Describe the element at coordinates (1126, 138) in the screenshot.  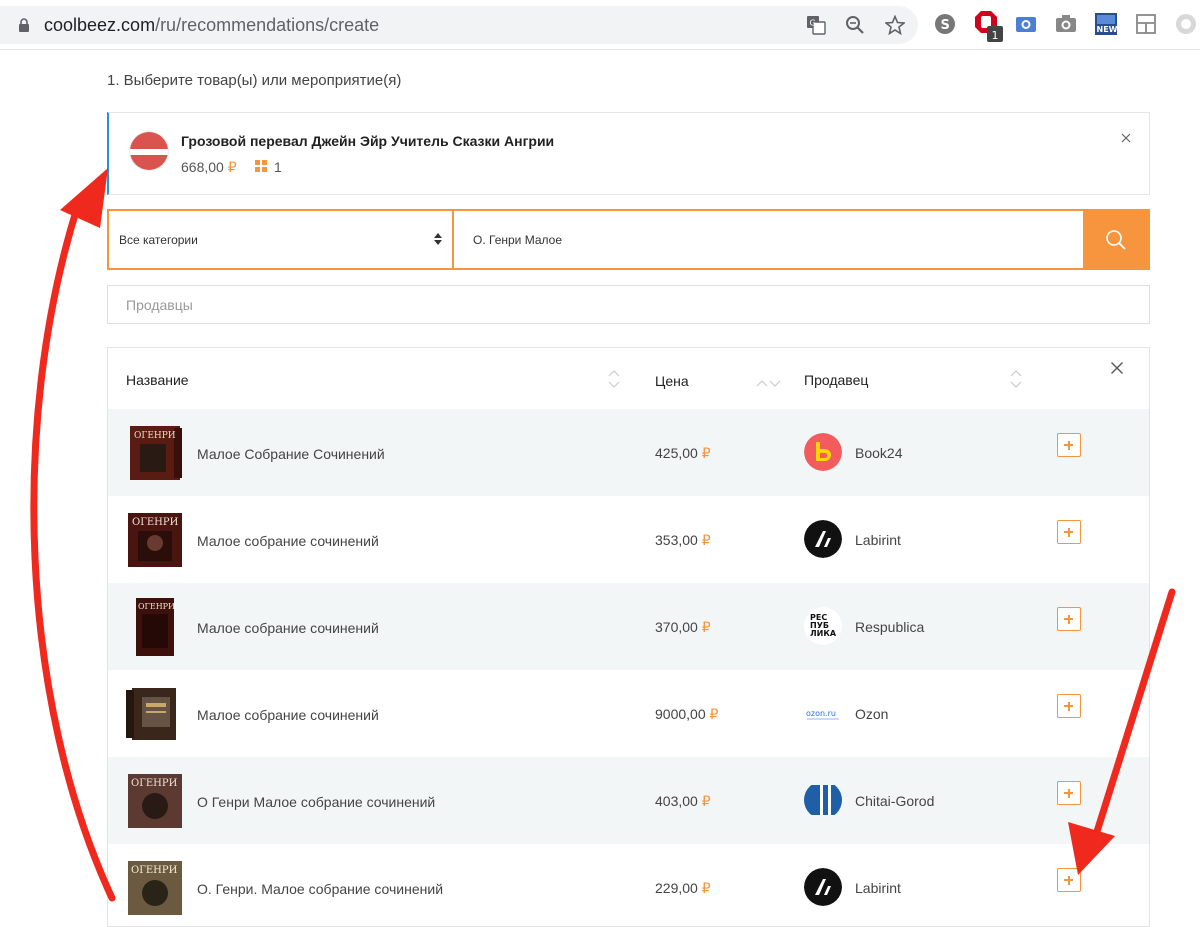
I see `remove-selected-close-icon` at that location.